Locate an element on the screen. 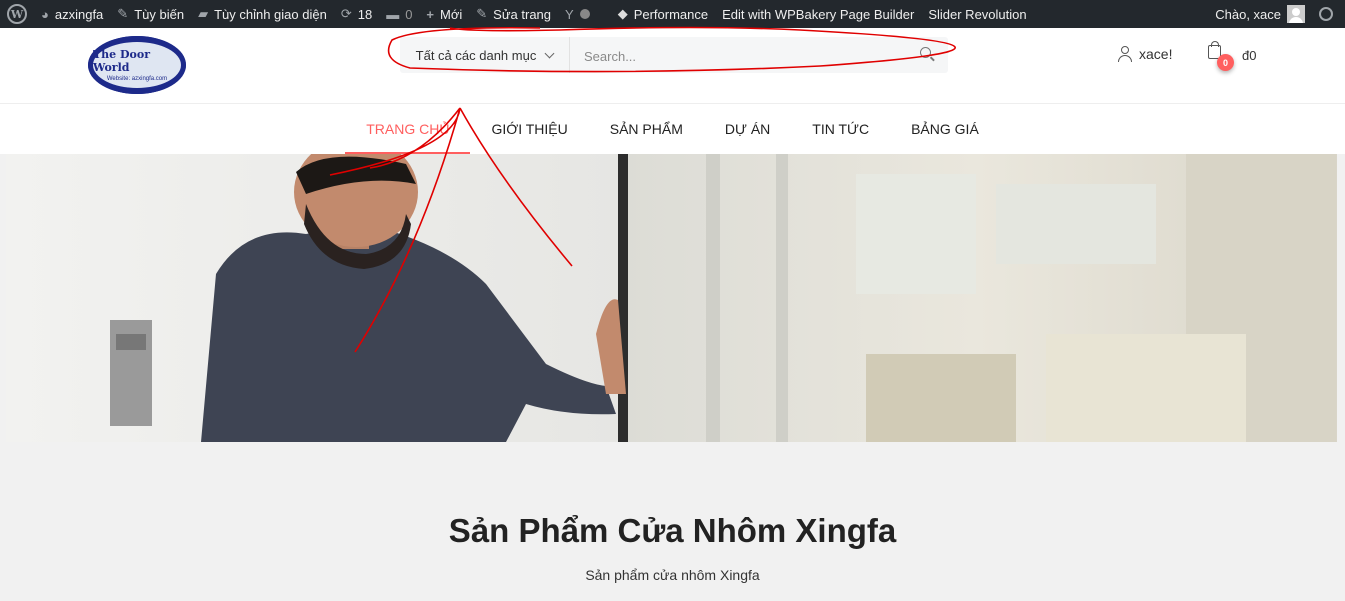 The width and height of the screenshot is (1345, 601). section-subtitle: Sản phẩm cửa nhôm Xingfa is located at coordinates (672, 575).